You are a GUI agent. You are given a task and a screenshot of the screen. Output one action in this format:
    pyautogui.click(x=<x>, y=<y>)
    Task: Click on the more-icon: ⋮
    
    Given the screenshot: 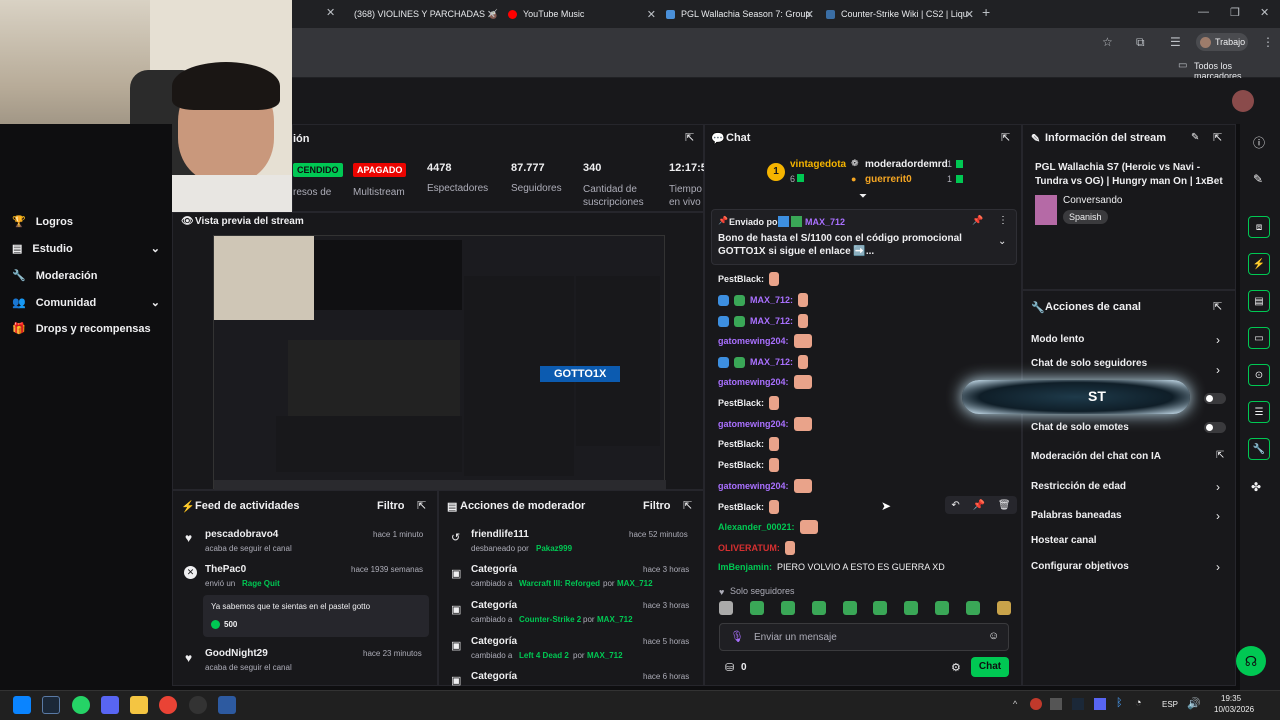 What is the action you would take?
    pyautogui.click(x=1003, y=220)
    